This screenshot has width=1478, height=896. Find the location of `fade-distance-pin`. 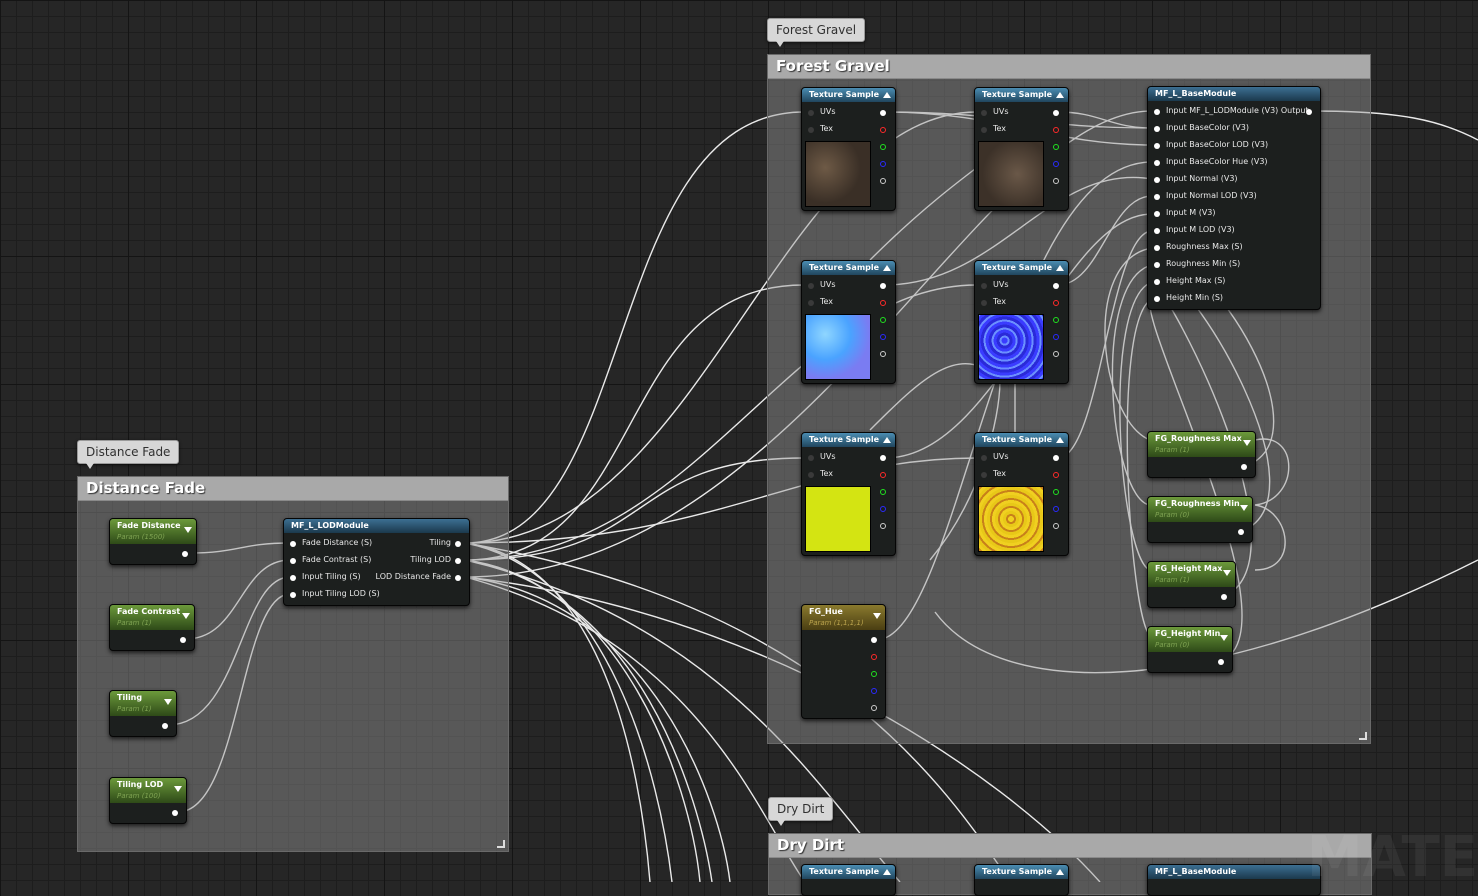

fade-distance-pin is located at coordinates (293, 544).